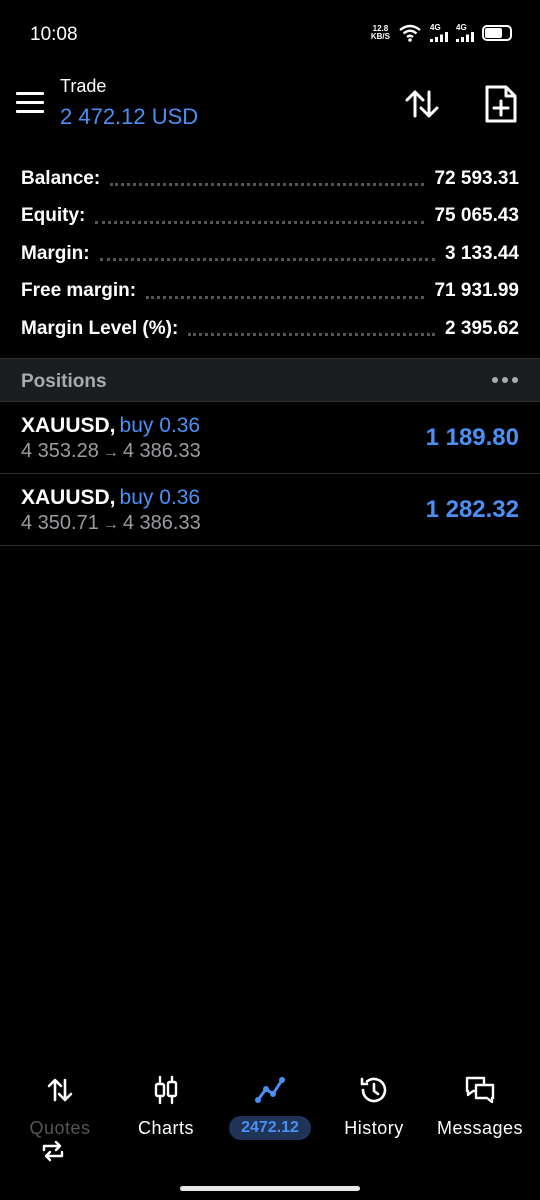  I want to click on position-profit: 1 189.80, so click(472, 437).